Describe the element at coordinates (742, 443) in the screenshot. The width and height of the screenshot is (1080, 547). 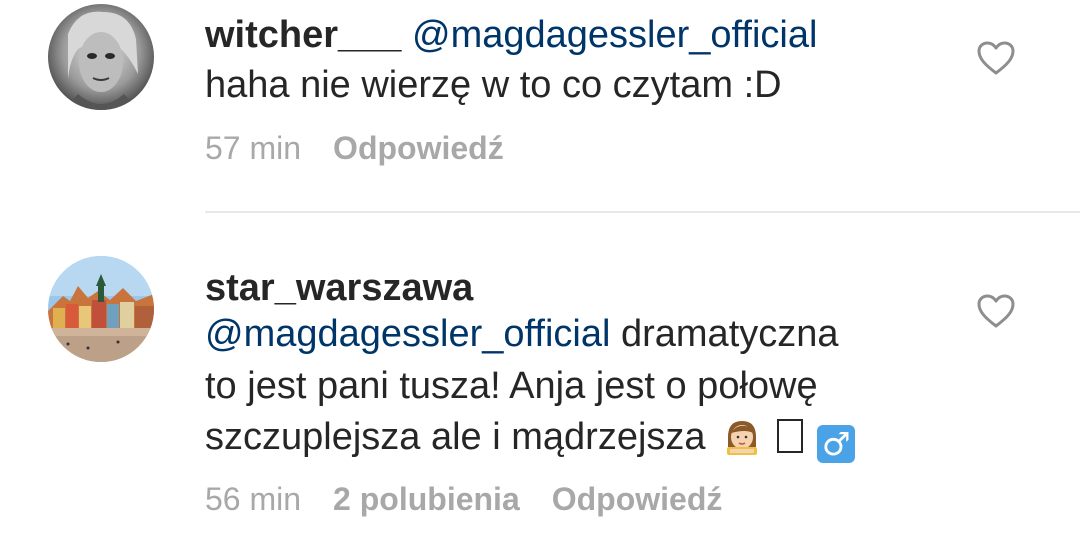
I see `woman-emoji-icon` at that location.